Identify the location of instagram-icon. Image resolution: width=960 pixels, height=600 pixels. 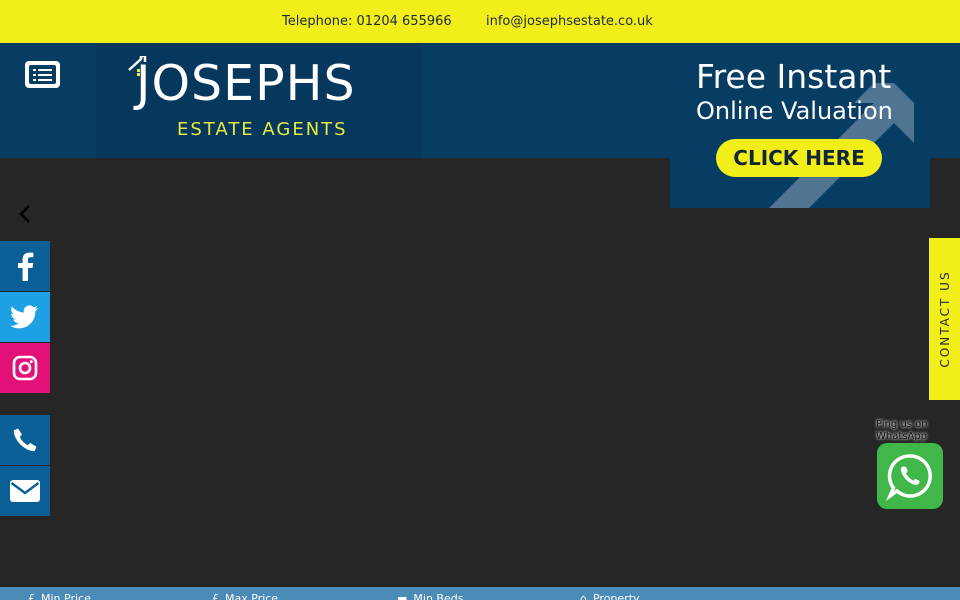
(25, 368).